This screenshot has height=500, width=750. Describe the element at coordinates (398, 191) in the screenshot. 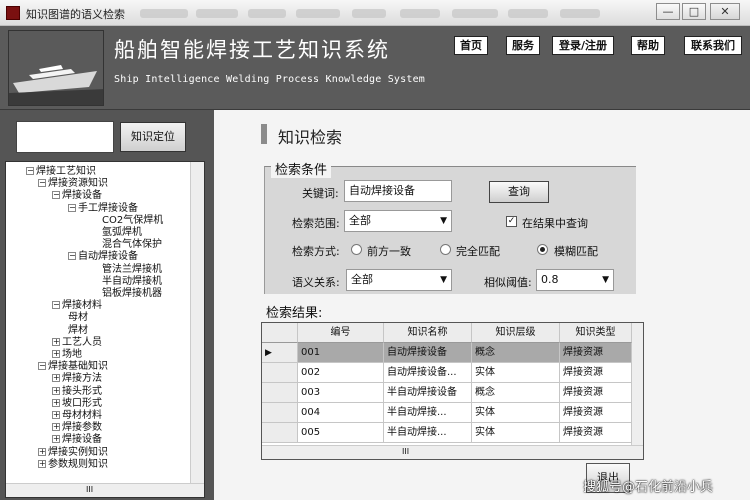

I see `keyword-input: 自动焊接设备` at that location.